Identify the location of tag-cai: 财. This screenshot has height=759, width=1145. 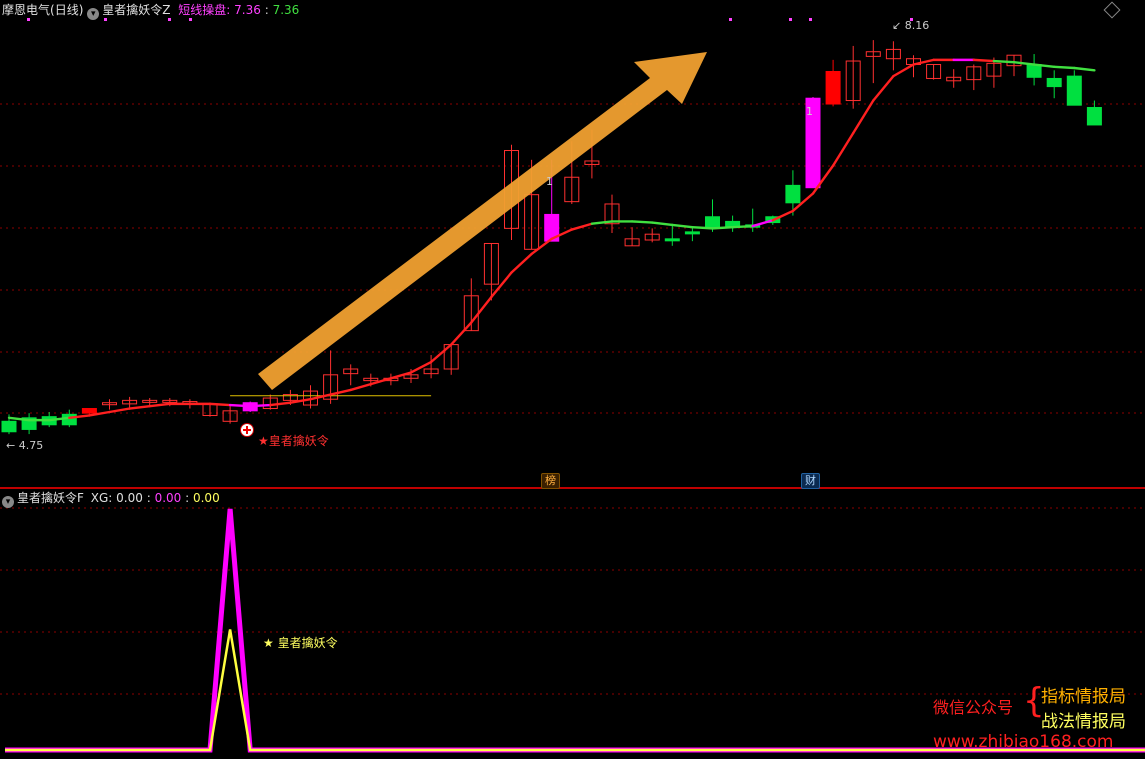
(810, 481).